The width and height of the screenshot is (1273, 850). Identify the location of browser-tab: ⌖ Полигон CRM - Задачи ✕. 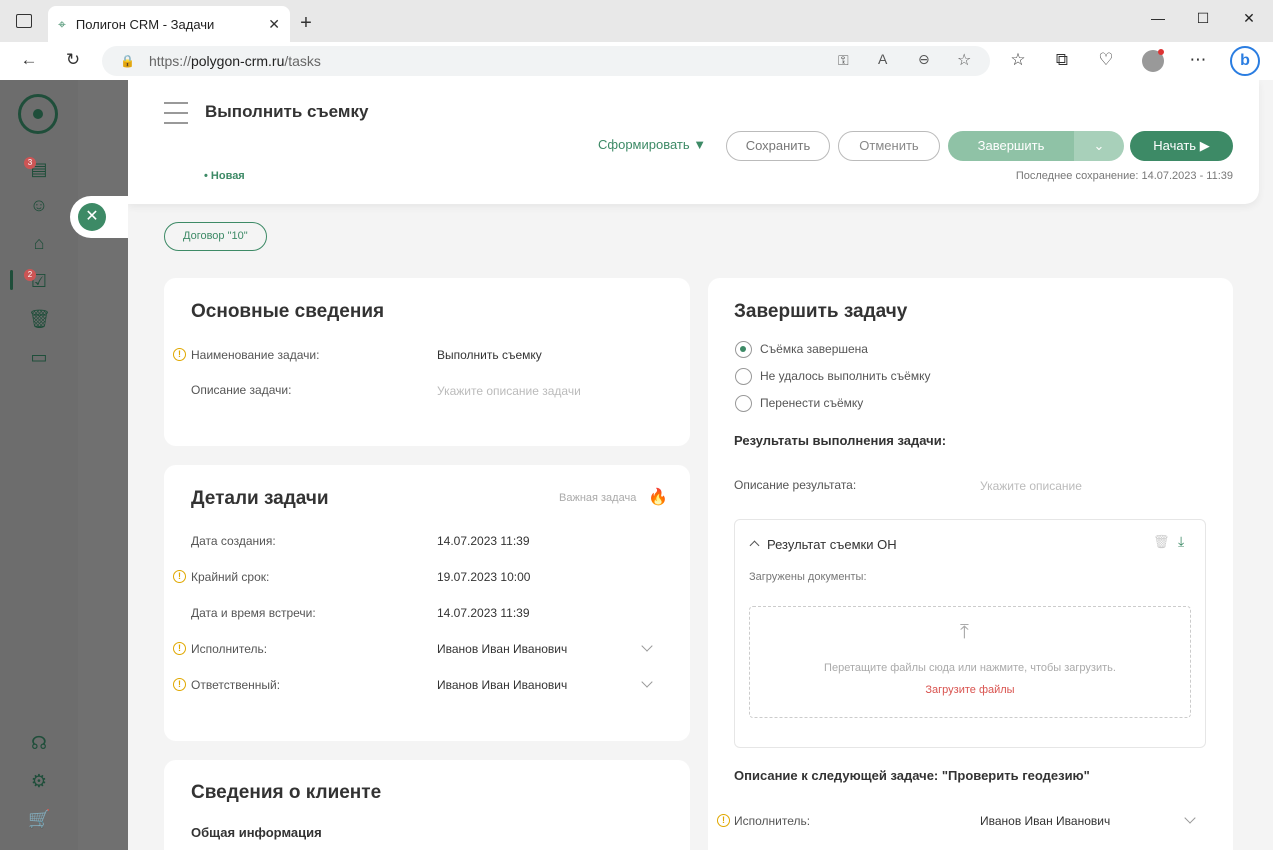
(169, 24).